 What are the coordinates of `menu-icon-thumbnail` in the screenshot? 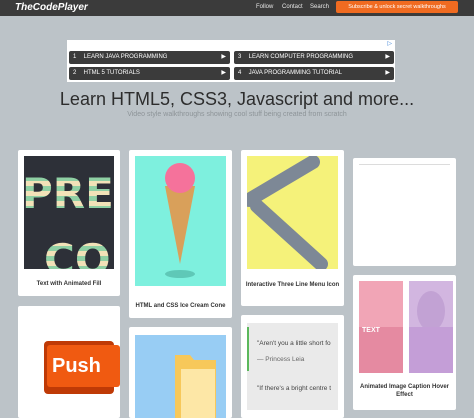 It's located at (292, 212).